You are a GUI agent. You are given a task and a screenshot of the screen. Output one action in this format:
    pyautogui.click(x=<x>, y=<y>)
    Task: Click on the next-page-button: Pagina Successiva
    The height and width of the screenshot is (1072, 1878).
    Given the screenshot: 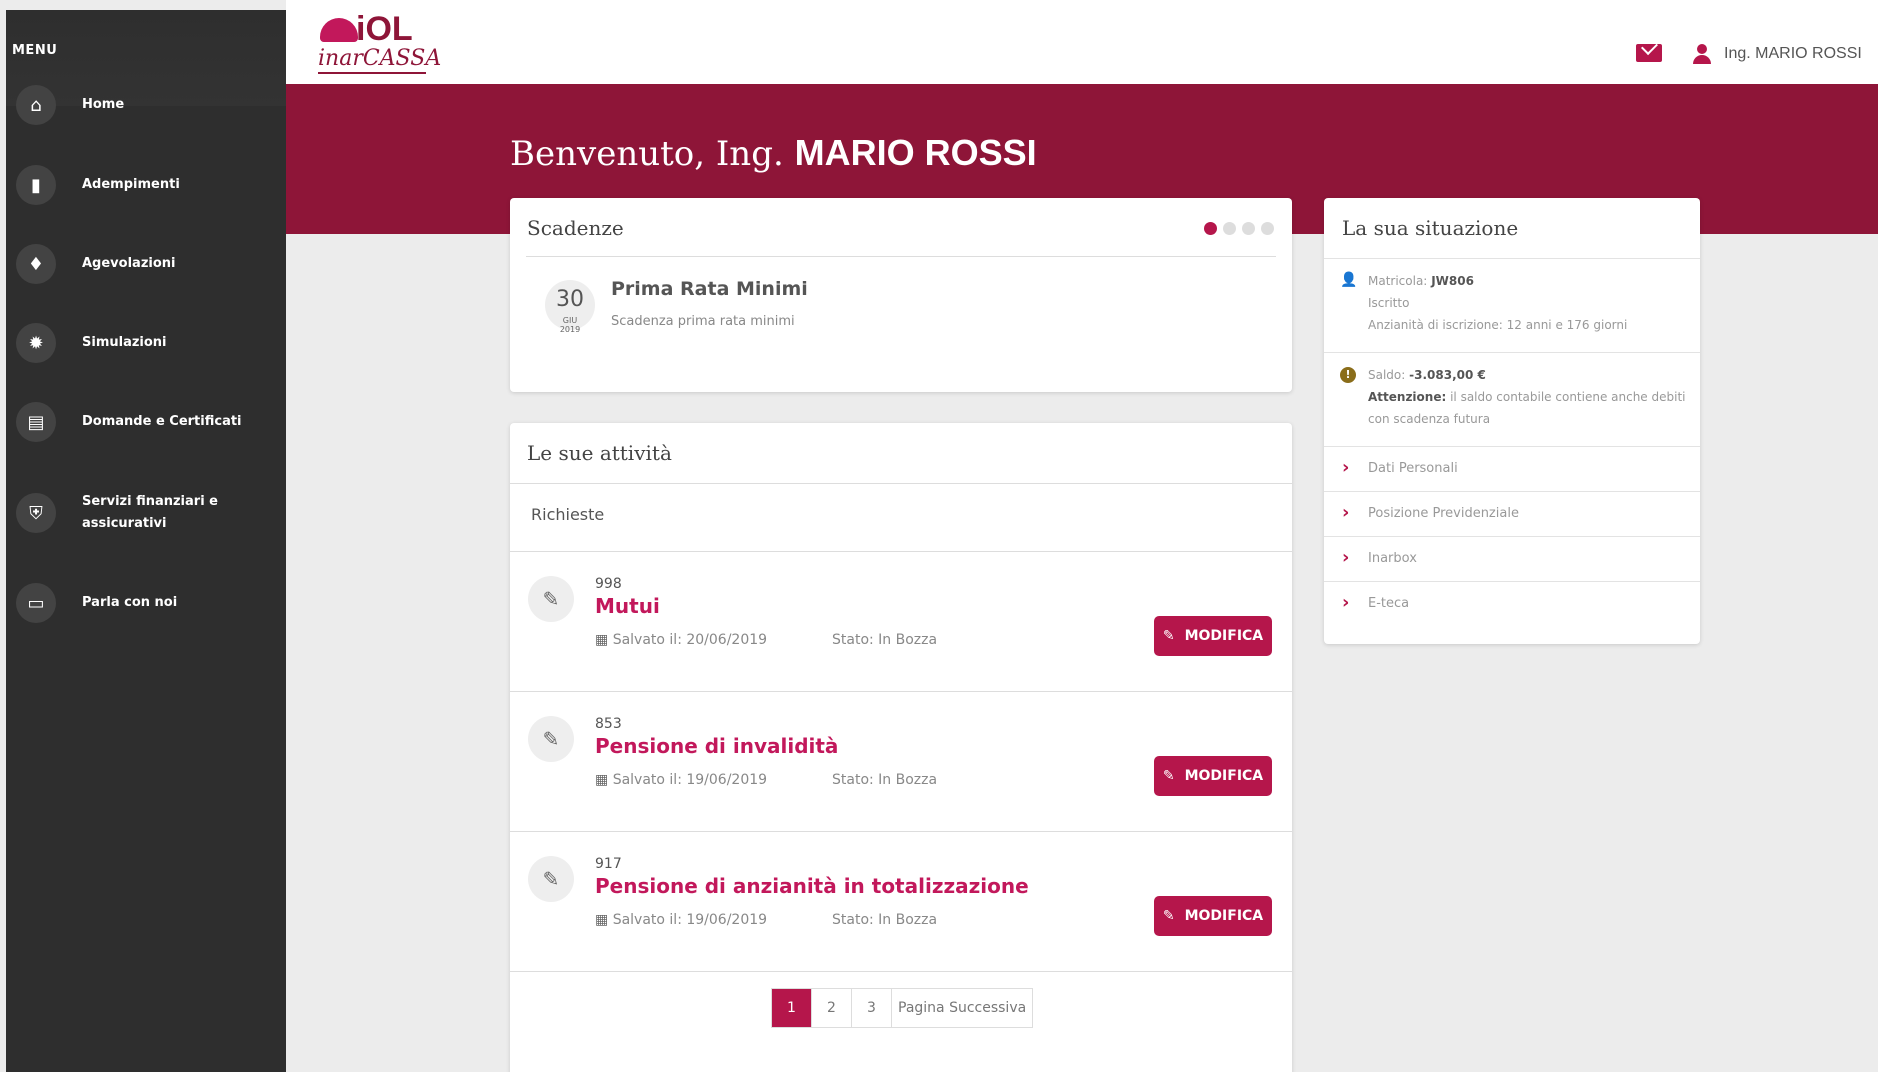 What is the action you would take?
    pyautogui.click(x=962, y=1008)
    